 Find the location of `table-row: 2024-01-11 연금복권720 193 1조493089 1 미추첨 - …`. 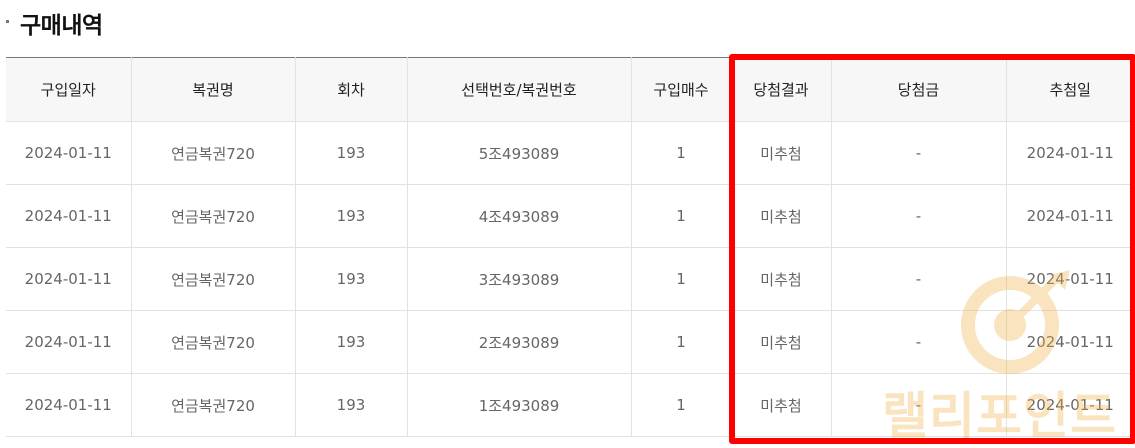

table-row: 2024-01-11 연금복권720 193 1조493089 1 미추첨 - … is located at coordinates (570, 405).